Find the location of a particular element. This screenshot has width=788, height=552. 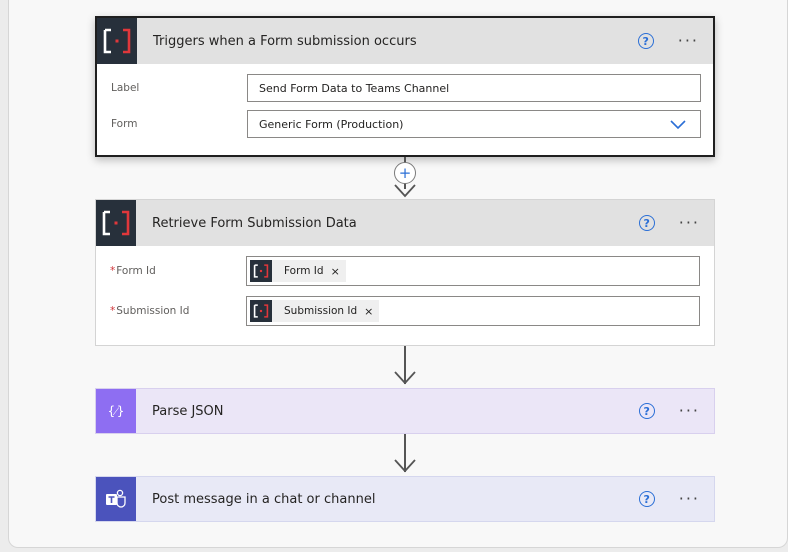

submission-id-input: Submission Id × is located at coordinates (473, 311).